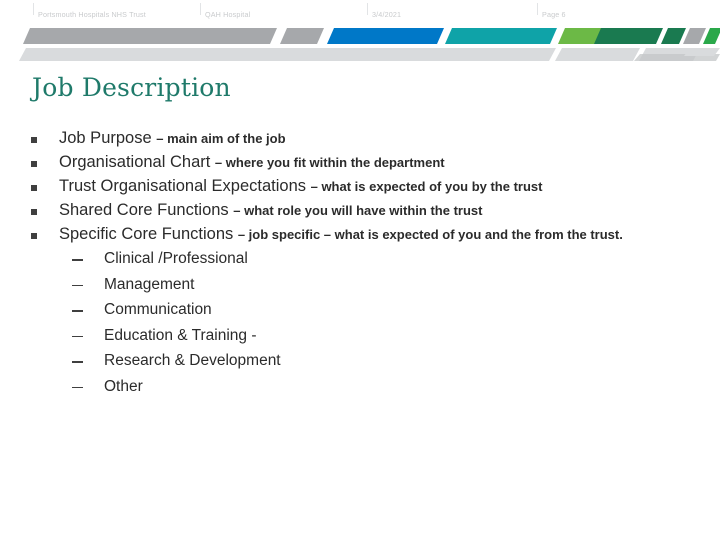 This screenshot has height=540, width=720. What do you see at coordinates (131, 87) in the screenshot?
I see `page-title: Job Description` at bounding box center [131, 87].